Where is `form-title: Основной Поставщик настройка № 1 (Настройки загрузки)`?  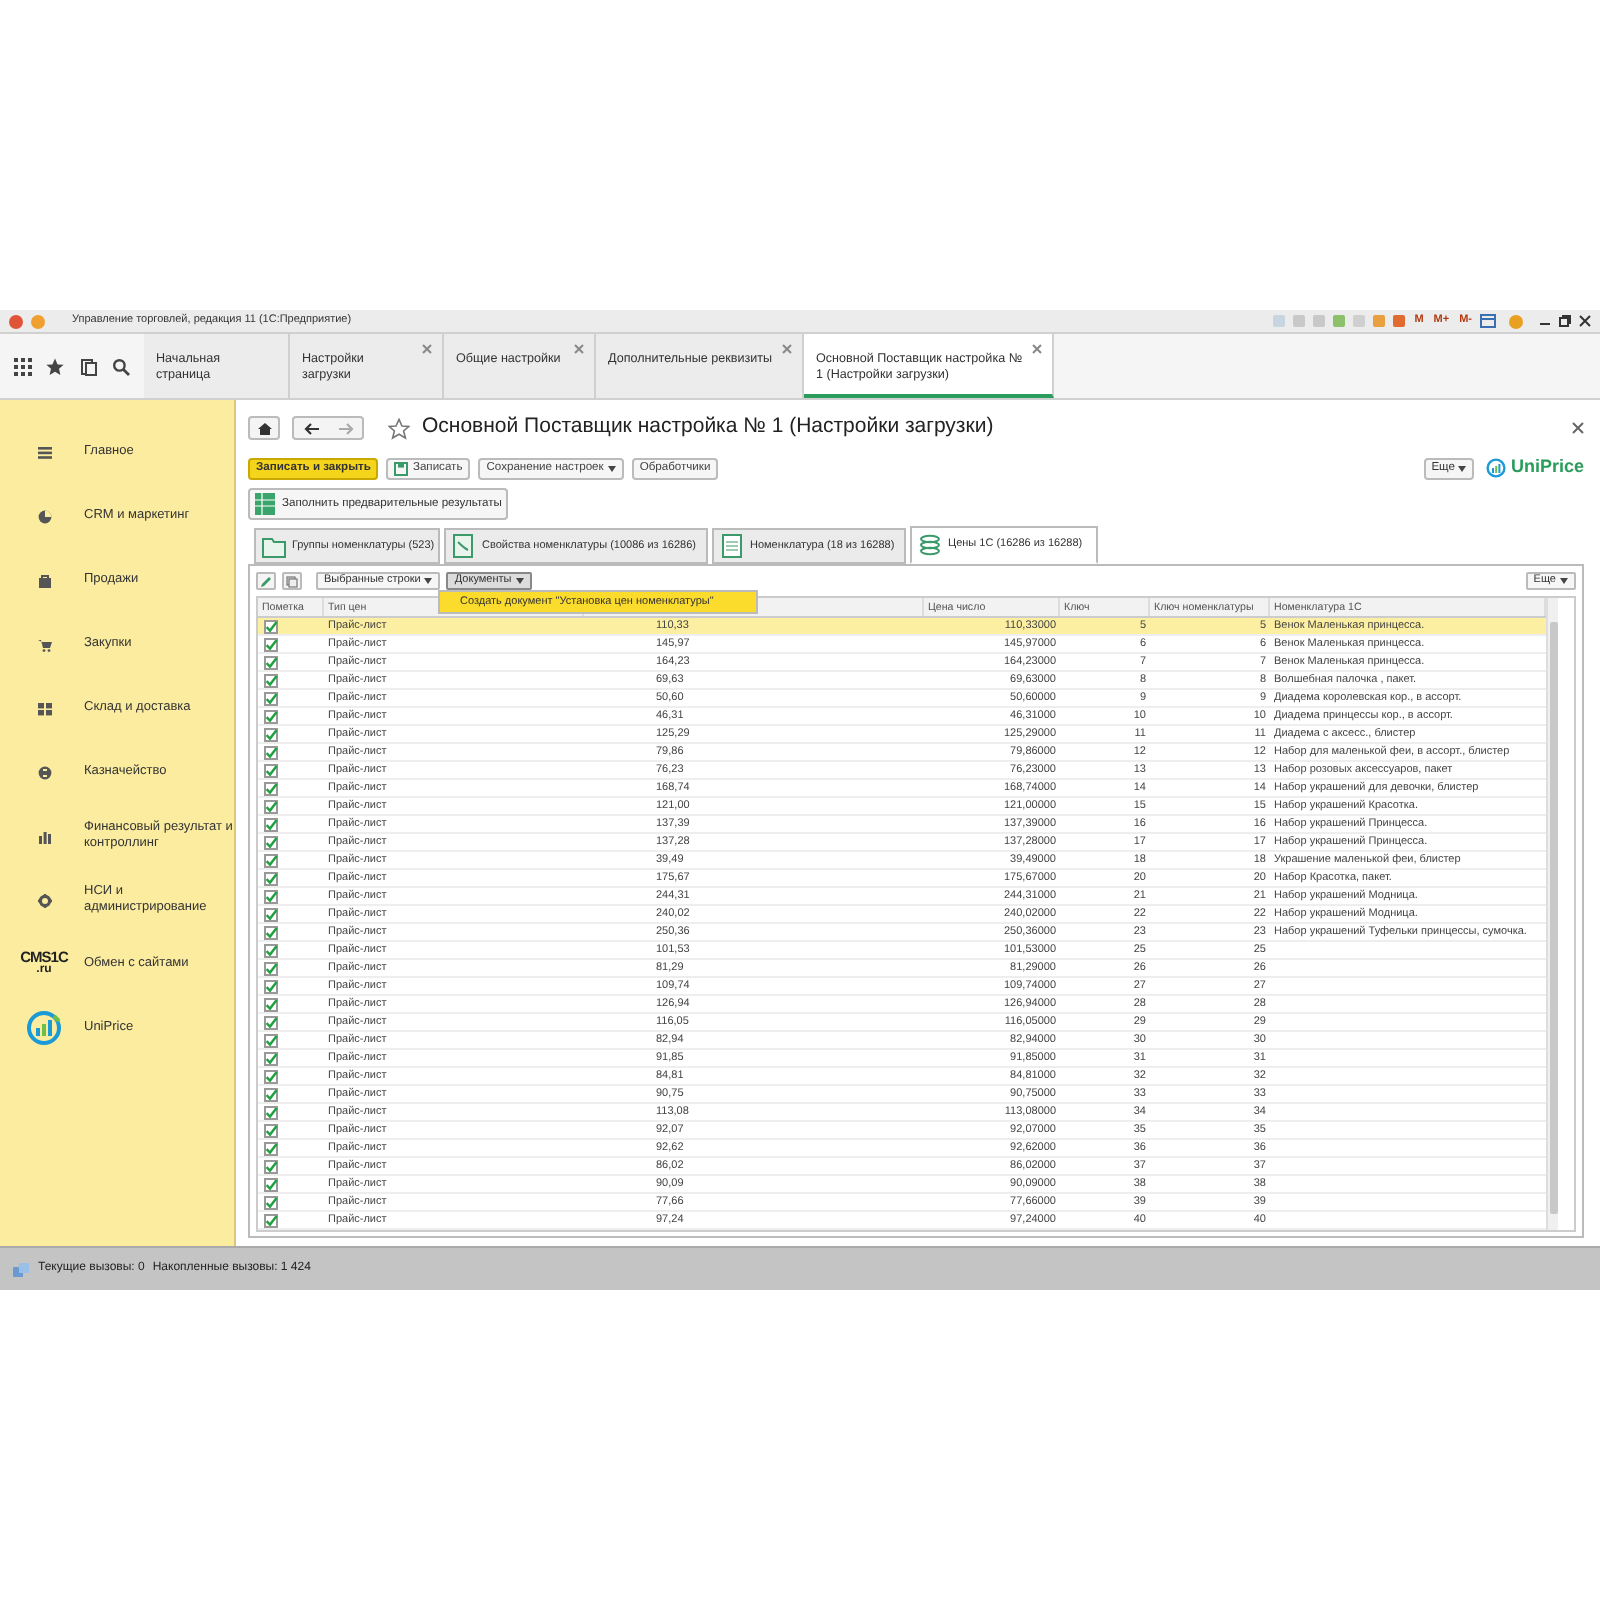
form-title: Основной Поставщик настройка № 1 (Настройки загрузки) is located at coordinates (708, 427).